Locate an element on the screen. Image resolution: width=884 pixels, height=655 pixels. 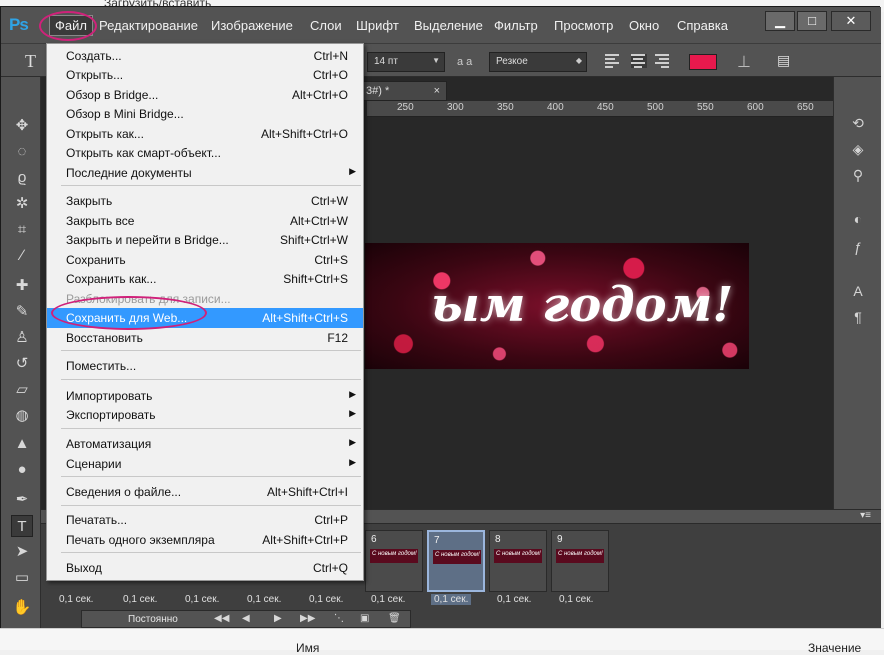
timeline-frame-selected: 7 С новым годом! is located at coordinates (456, 561).